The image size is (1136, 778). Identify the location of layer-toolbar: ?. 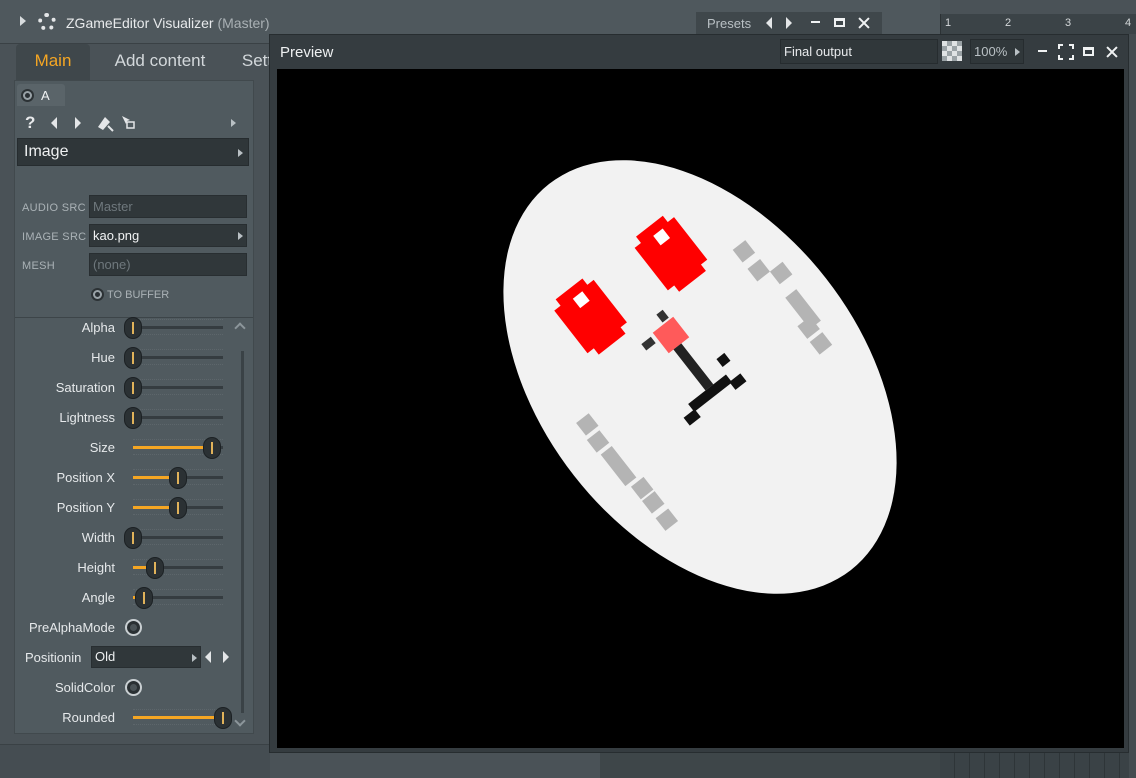
(134, 123).